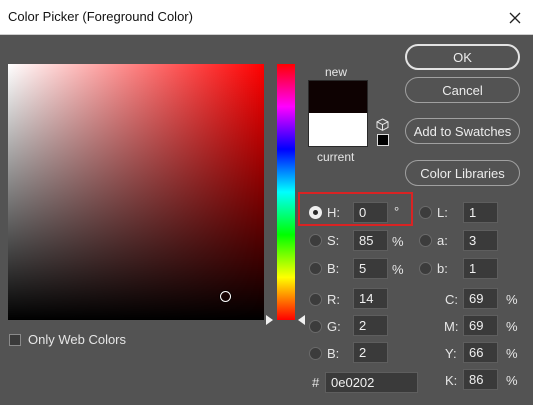 The height and width of the screenshot is (405, 533). Describe the element at coordinates (338, 130) in the screenshot. I see `current-color-swatch` at that location.